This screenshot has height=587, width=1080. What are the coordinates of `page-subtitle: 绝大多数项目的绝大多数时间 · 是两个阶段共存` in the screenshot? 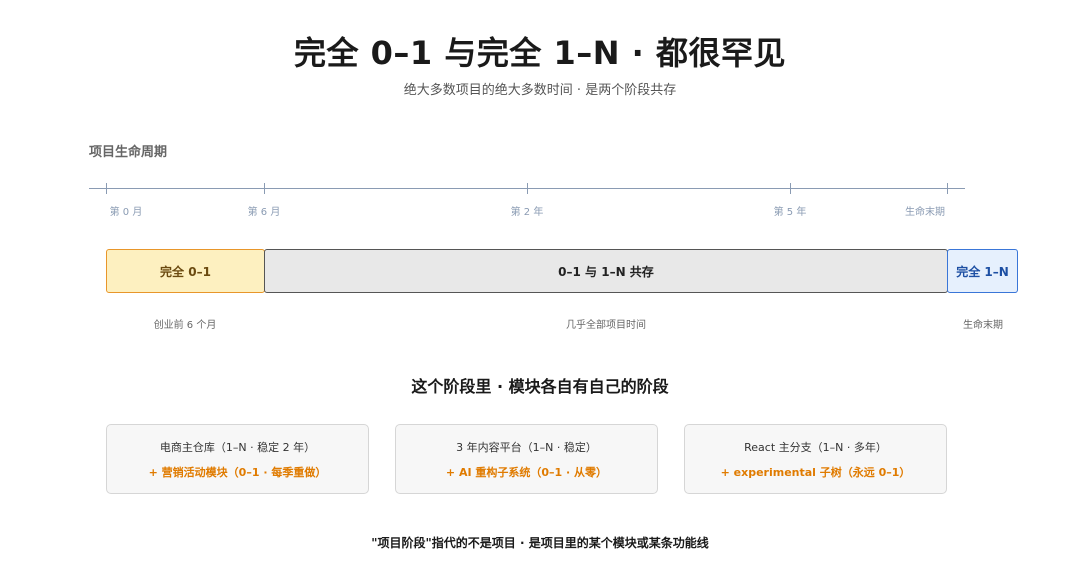 It's located at (540, 90).